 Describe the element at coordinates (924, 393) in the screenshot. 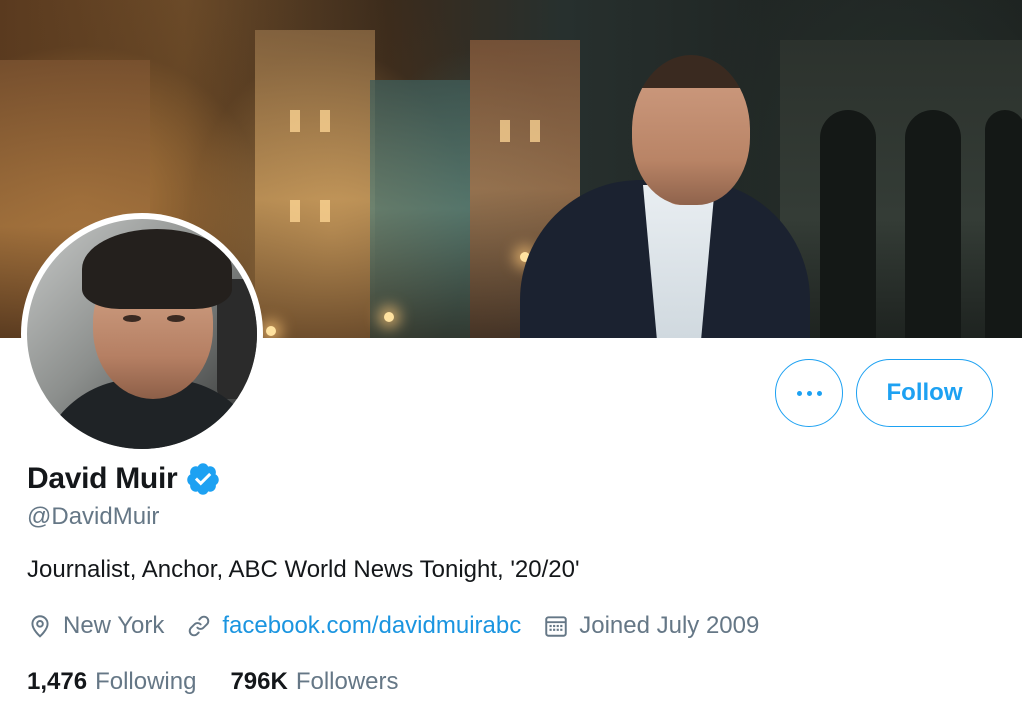

I see `follow-button: Follow` at that location.